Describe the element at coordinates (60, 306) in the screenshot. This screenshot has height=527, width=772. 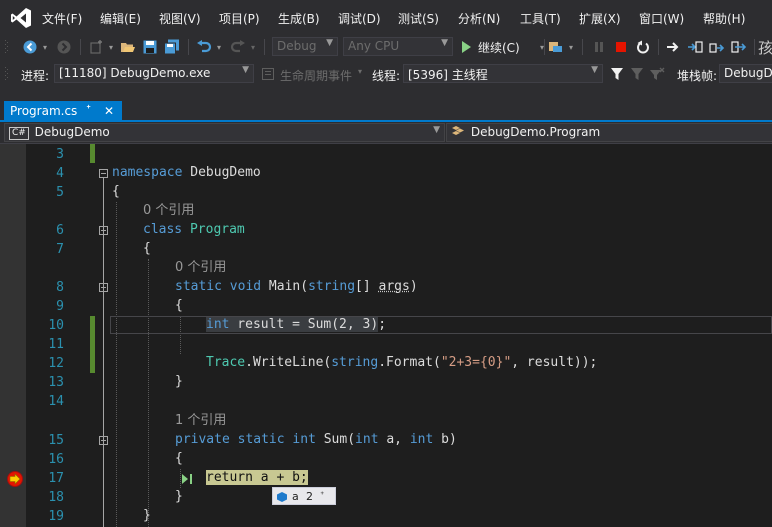
I see `line-number: 9` at that location.